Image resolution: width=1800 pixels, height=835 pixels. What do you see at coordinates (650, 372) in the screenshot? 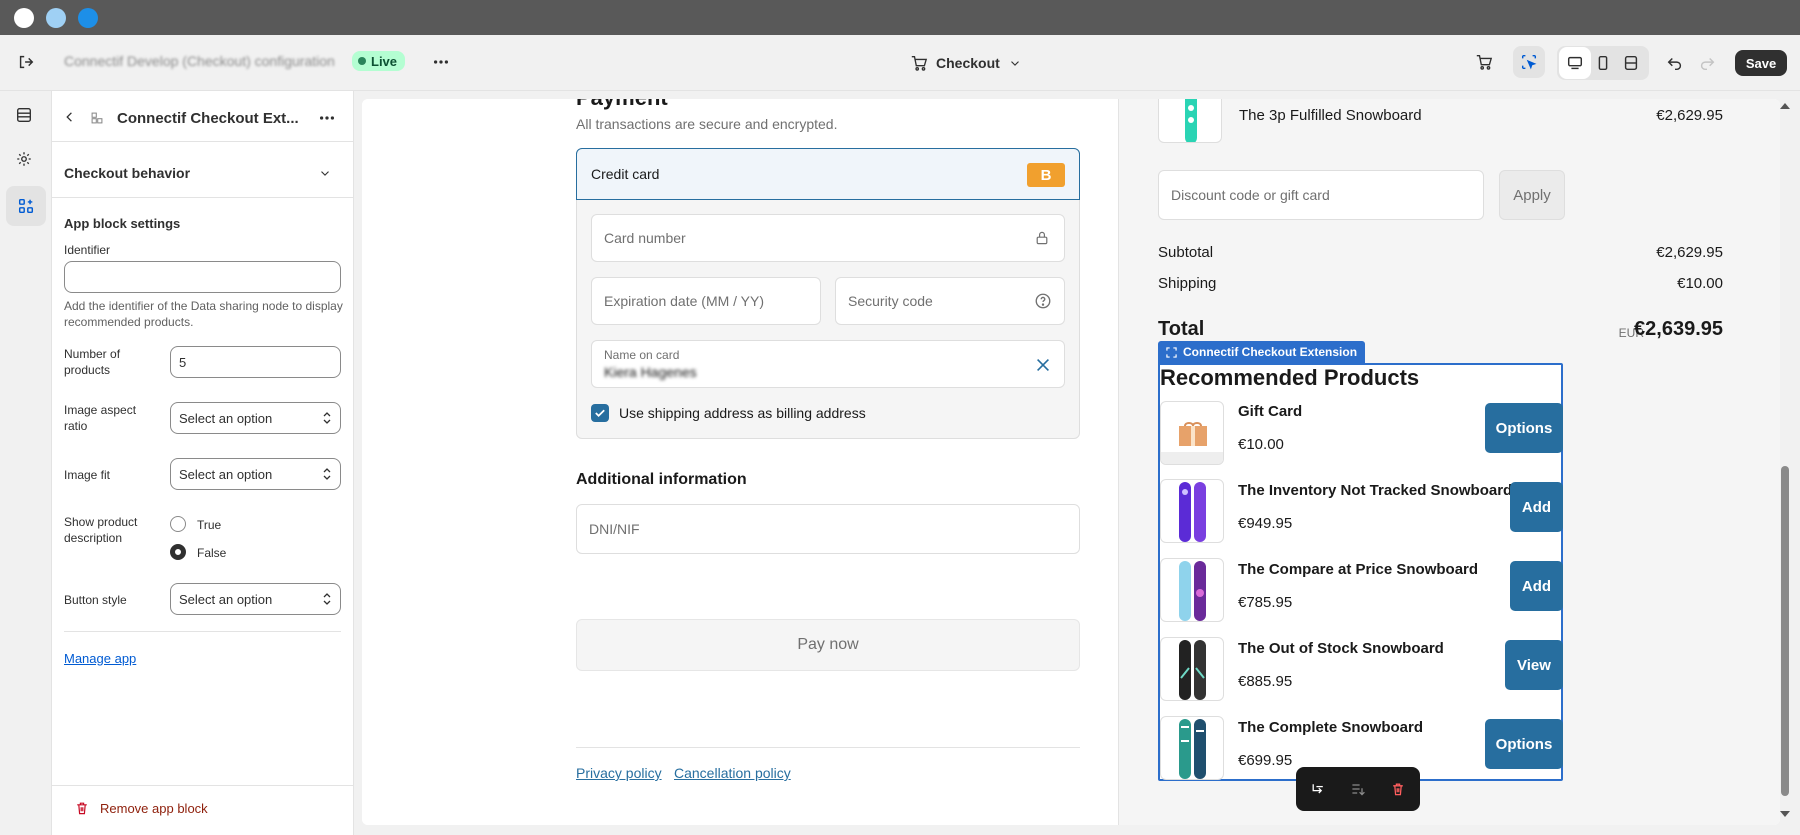
I see `name-on-card-value: Kiera Hagenes` at bounding box center [650, 372].